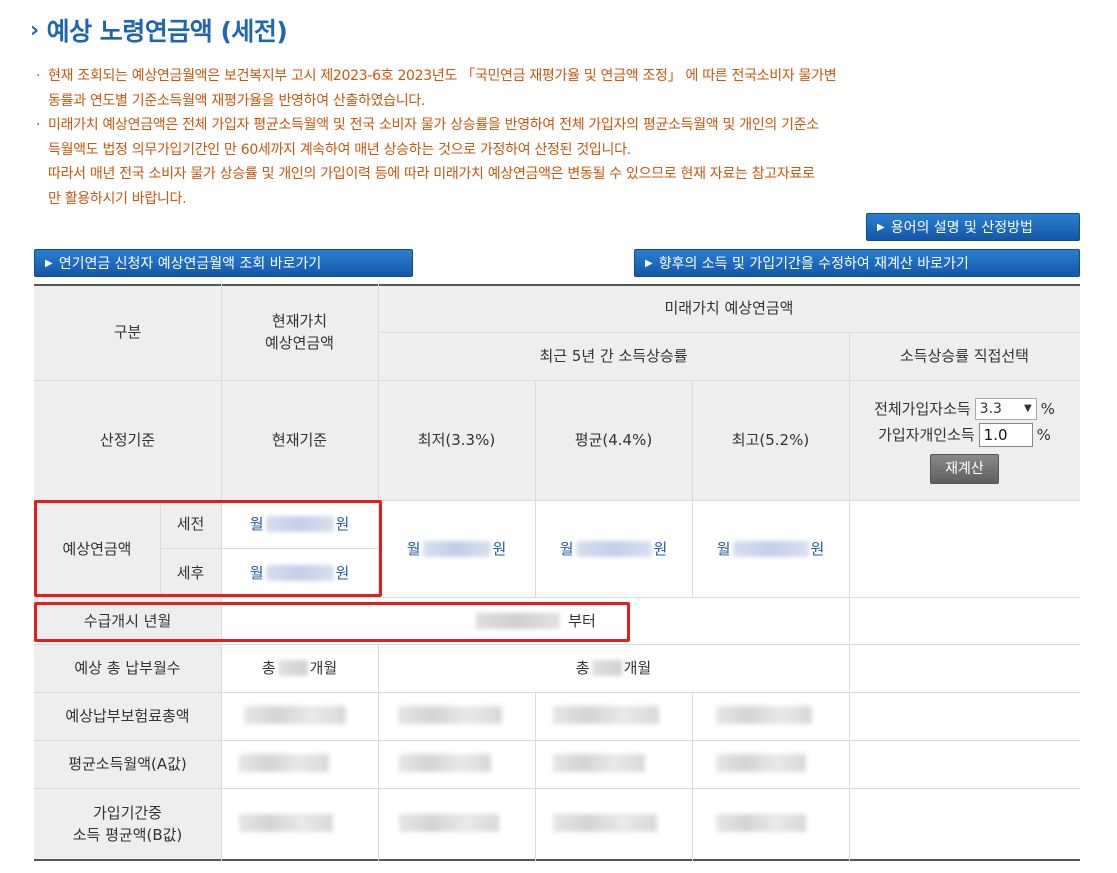 Image resolution: width=1117 pixels, height=873 pixels. What do you see at coordinates (926, 435) in the screenshot?
I see `individual-income-label: 가입자개인소득` at bounding box center [926, 435].